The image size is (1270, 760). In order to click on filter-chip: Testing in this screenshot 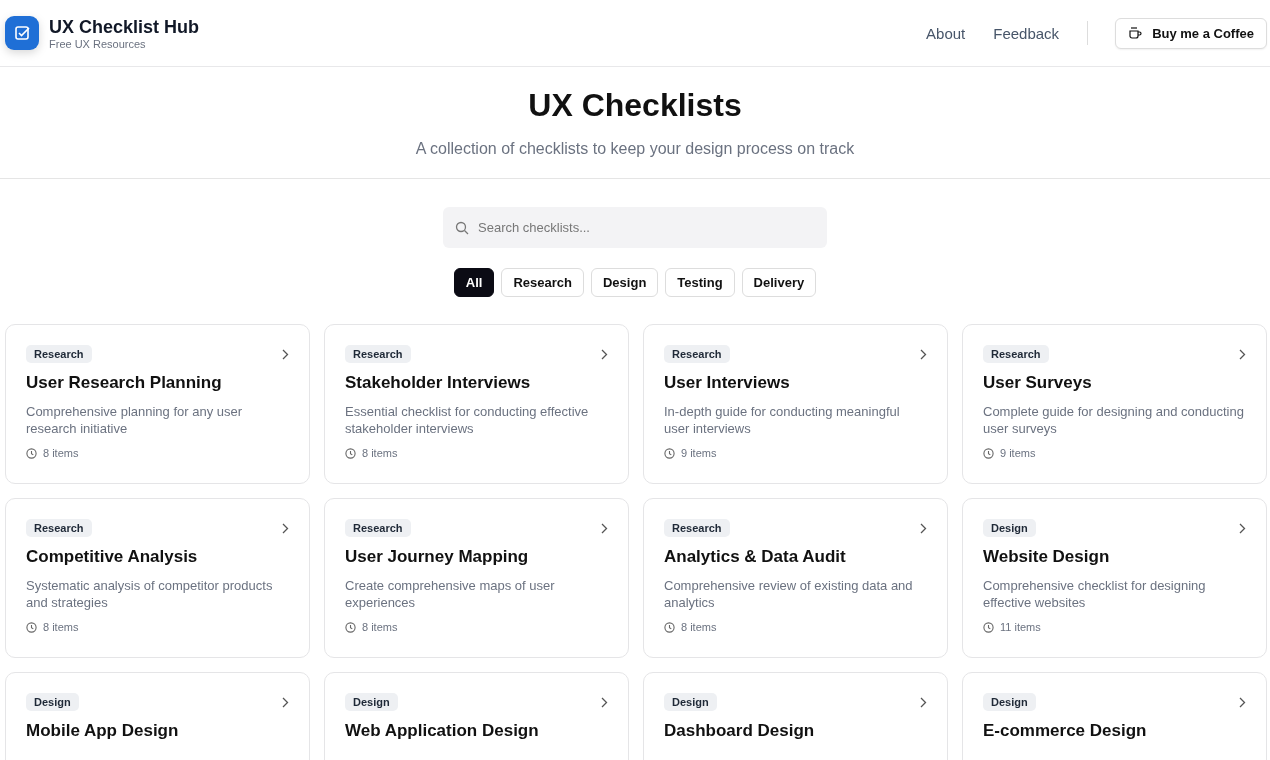, I will do `click(700, 282)`.